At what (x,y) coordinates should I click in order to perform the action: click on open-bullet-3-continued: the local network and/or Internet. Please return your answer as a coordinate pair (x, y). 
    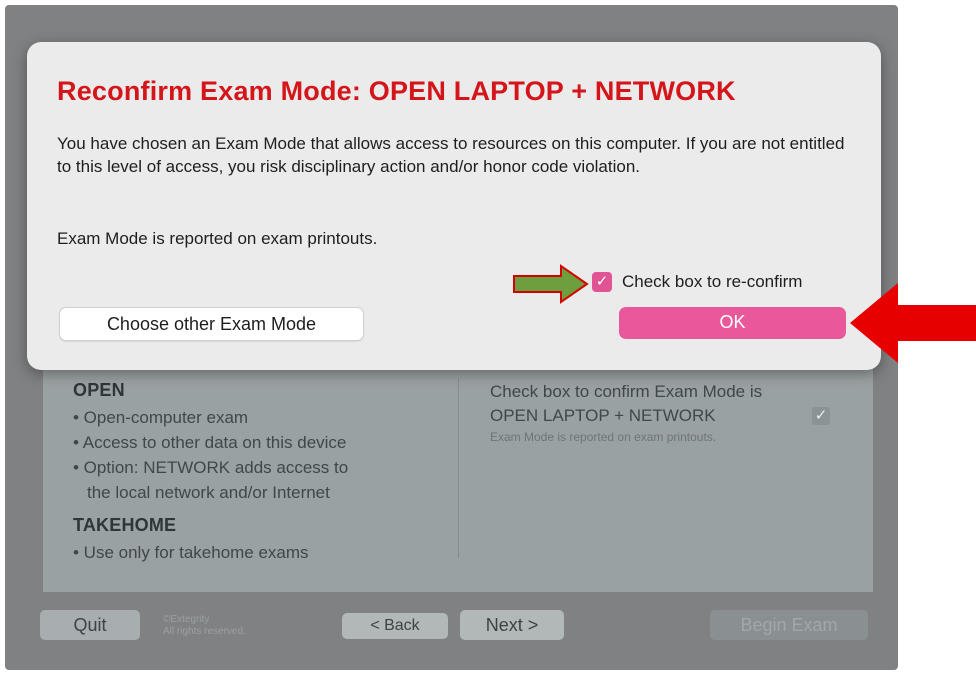
    Looking at the image, I should click on (208, 492).